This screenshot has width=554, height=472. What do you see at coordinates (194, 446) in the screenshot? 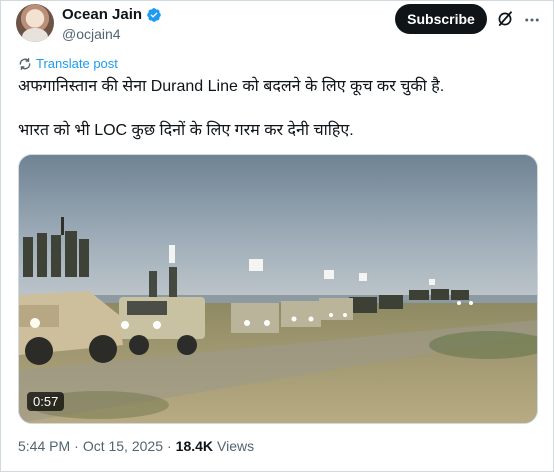
I see `views-count: 18.4K` at bounding box center [194, 446].